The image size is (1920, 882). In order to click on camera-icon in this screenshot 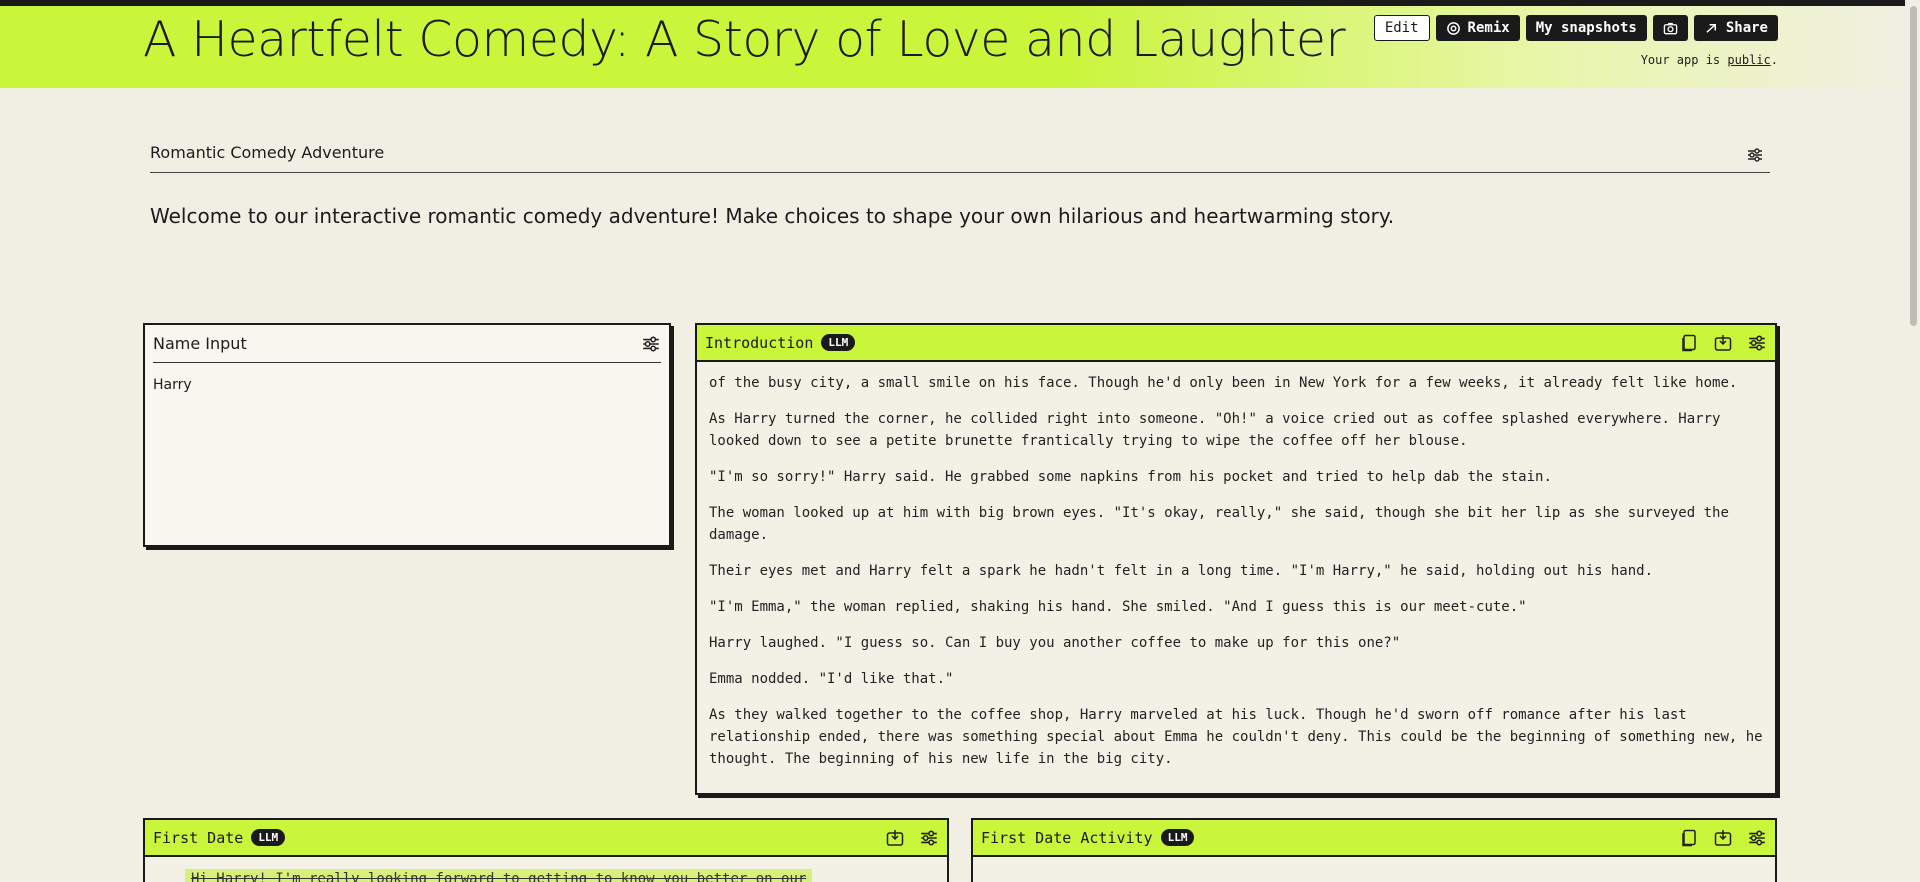, I will do `click(1670, 28)`.